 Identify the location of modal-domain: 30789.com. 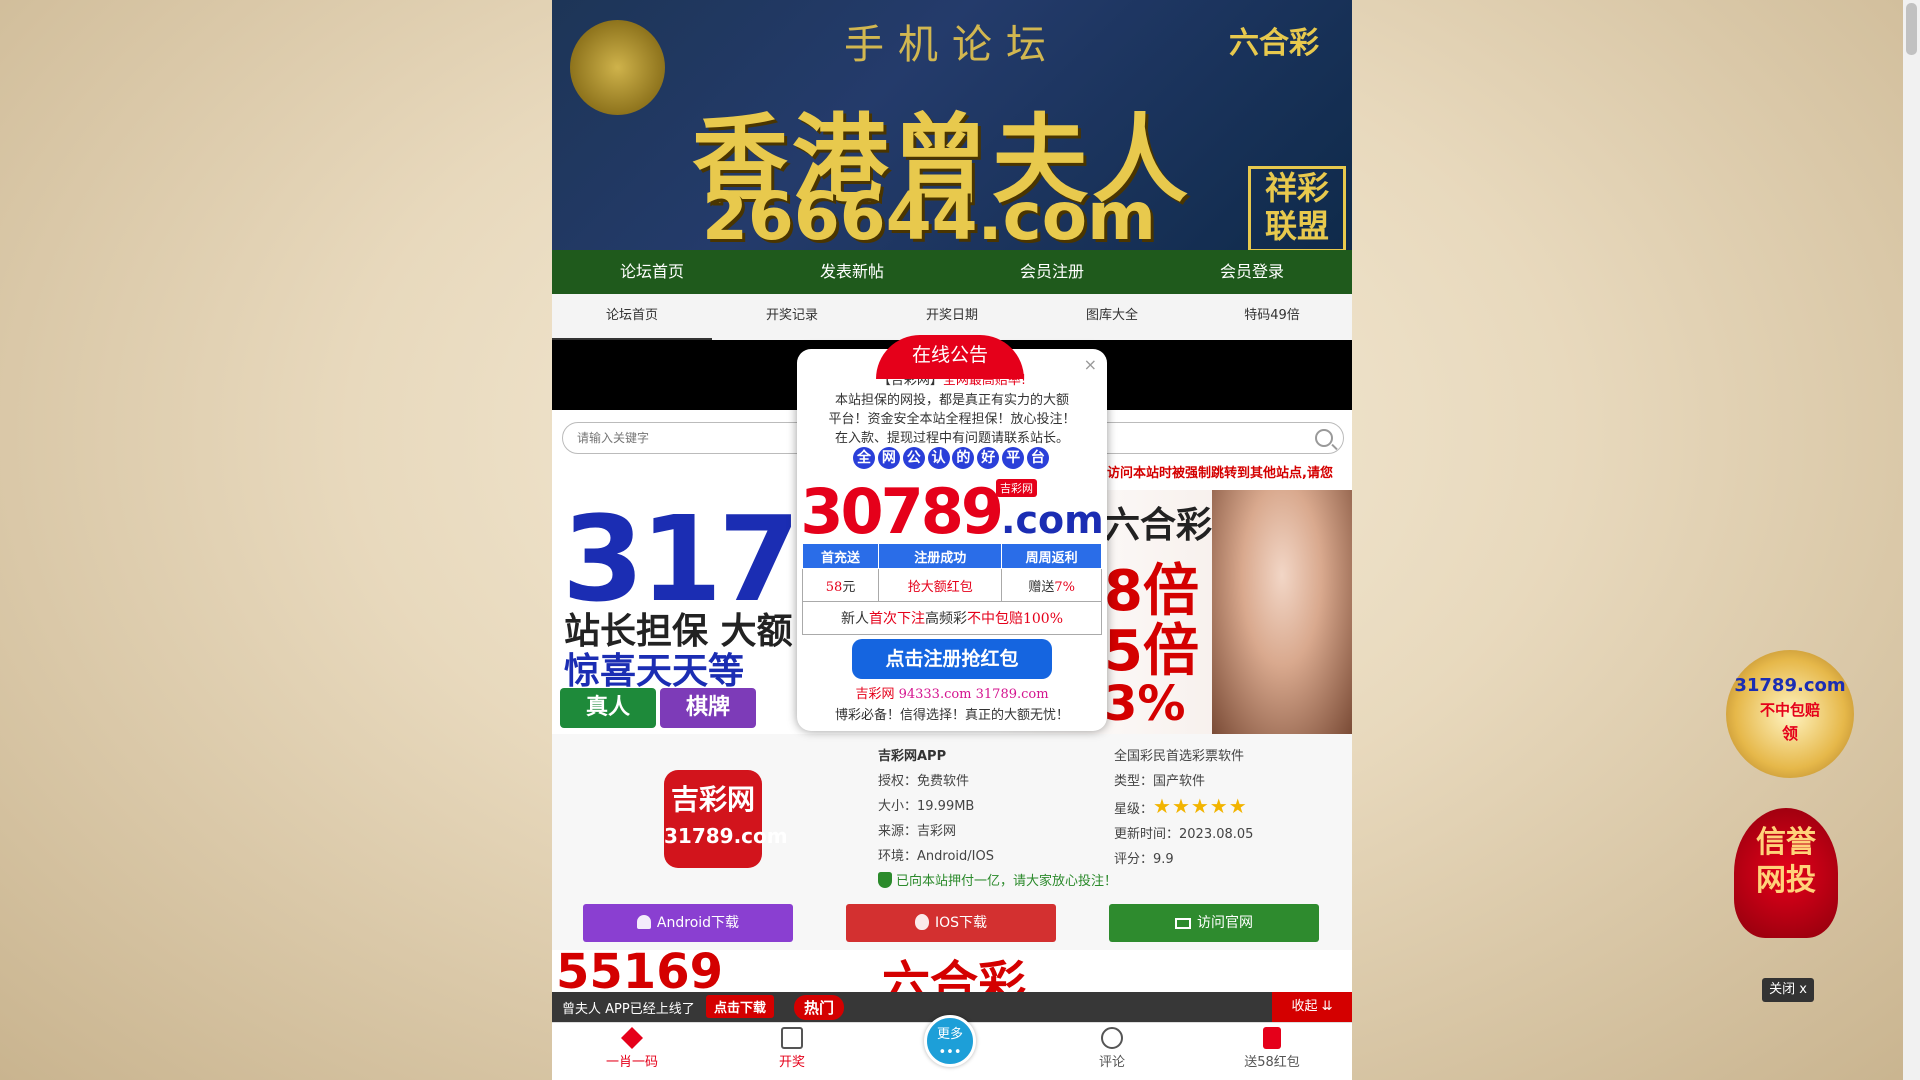
(952, 511).